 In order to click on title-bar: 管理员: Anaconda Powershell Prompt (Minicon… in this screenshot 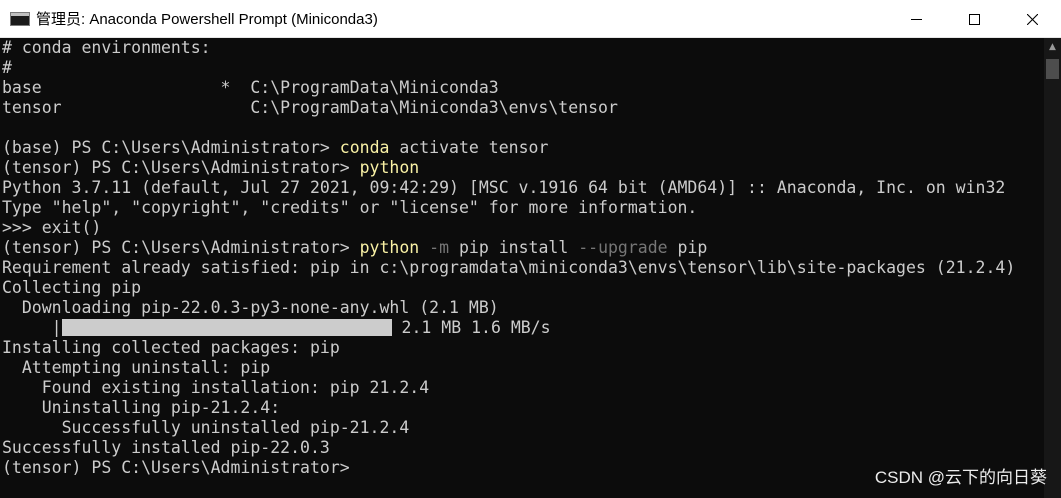, I will do `click(530, 19)`.